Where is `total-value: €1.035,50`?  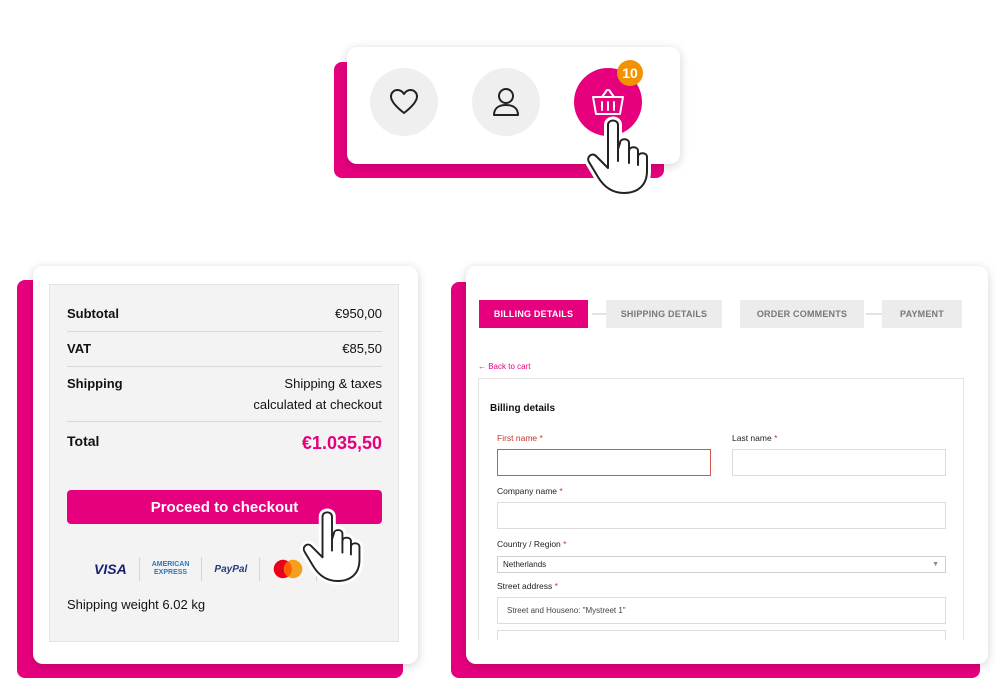
total-value: €1.035,50 is located at coordinates (341, 443).